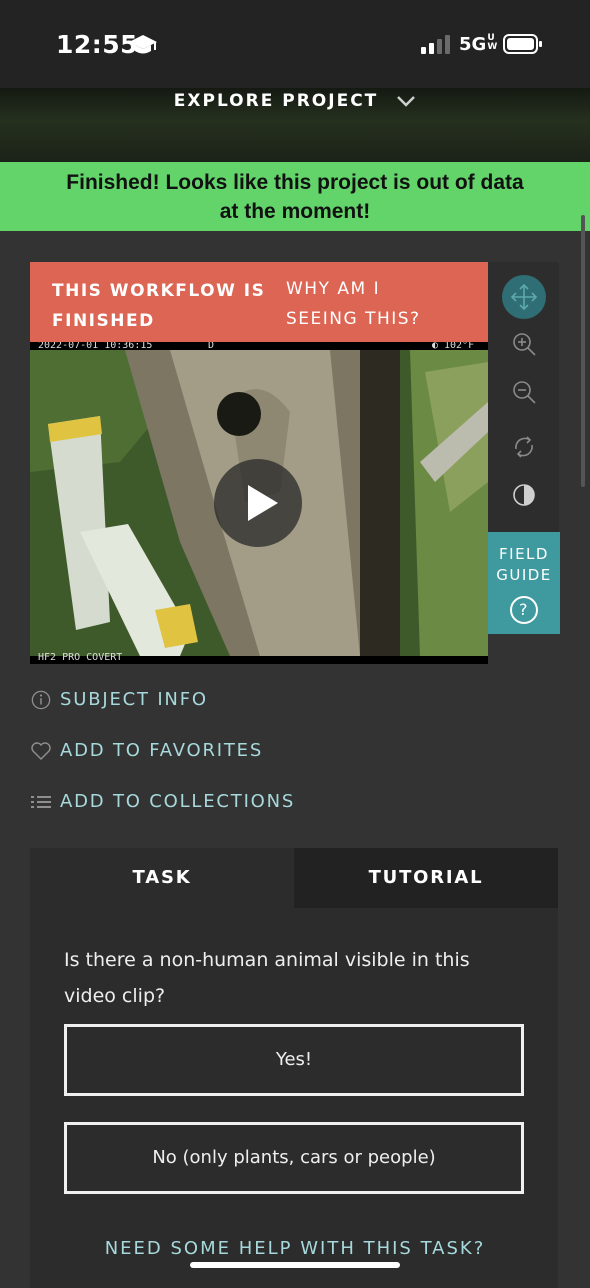 This screenshot has height=1288, width=590. Describe the element at coordinates (459, 346) in the screenshot. I see `video-temperature: 102°F` at that location.